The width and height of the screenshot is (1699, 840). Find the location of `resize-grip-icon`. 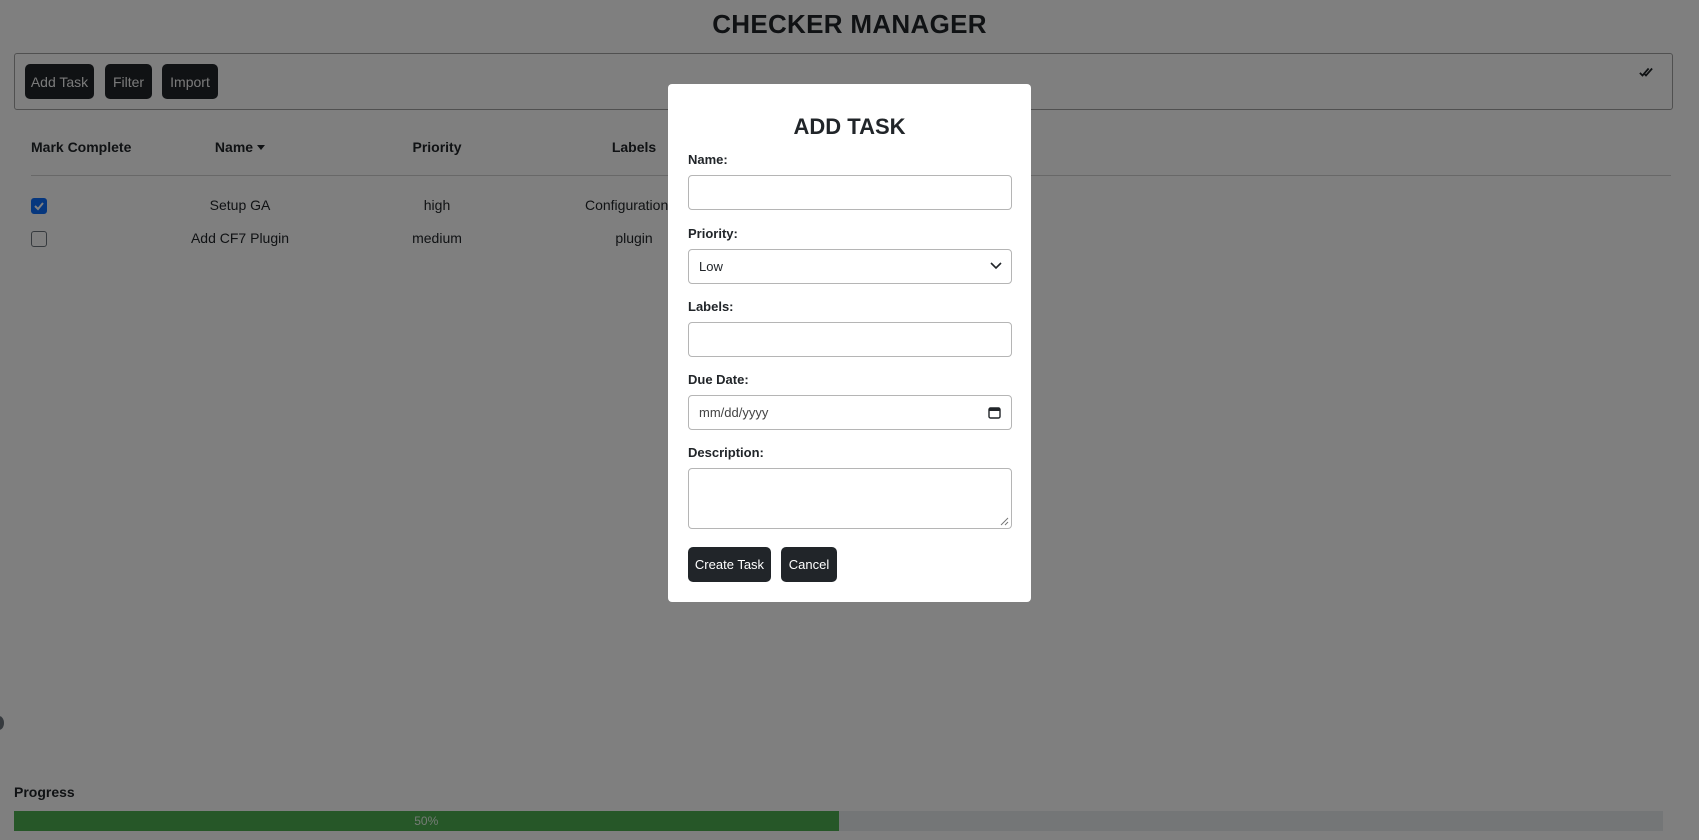

resize-grip-icon is located at coordinates (1004, 521).